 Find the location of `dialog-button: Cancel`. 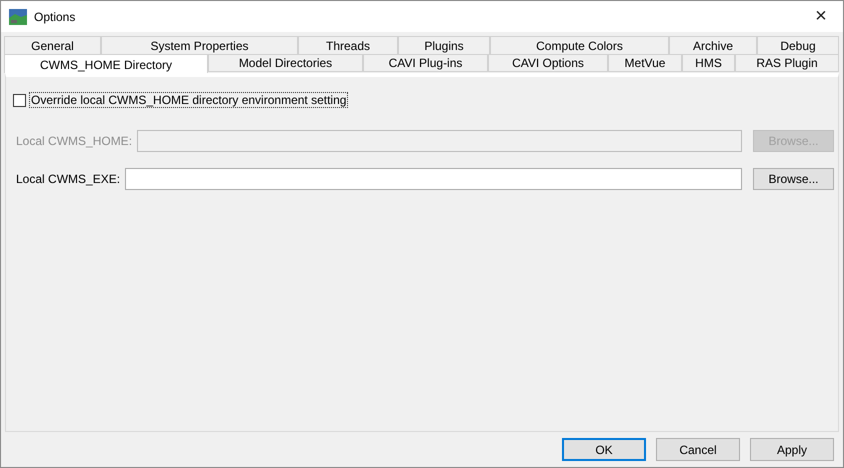

dialog-button: Cancel is located at coordinates (698, 449).